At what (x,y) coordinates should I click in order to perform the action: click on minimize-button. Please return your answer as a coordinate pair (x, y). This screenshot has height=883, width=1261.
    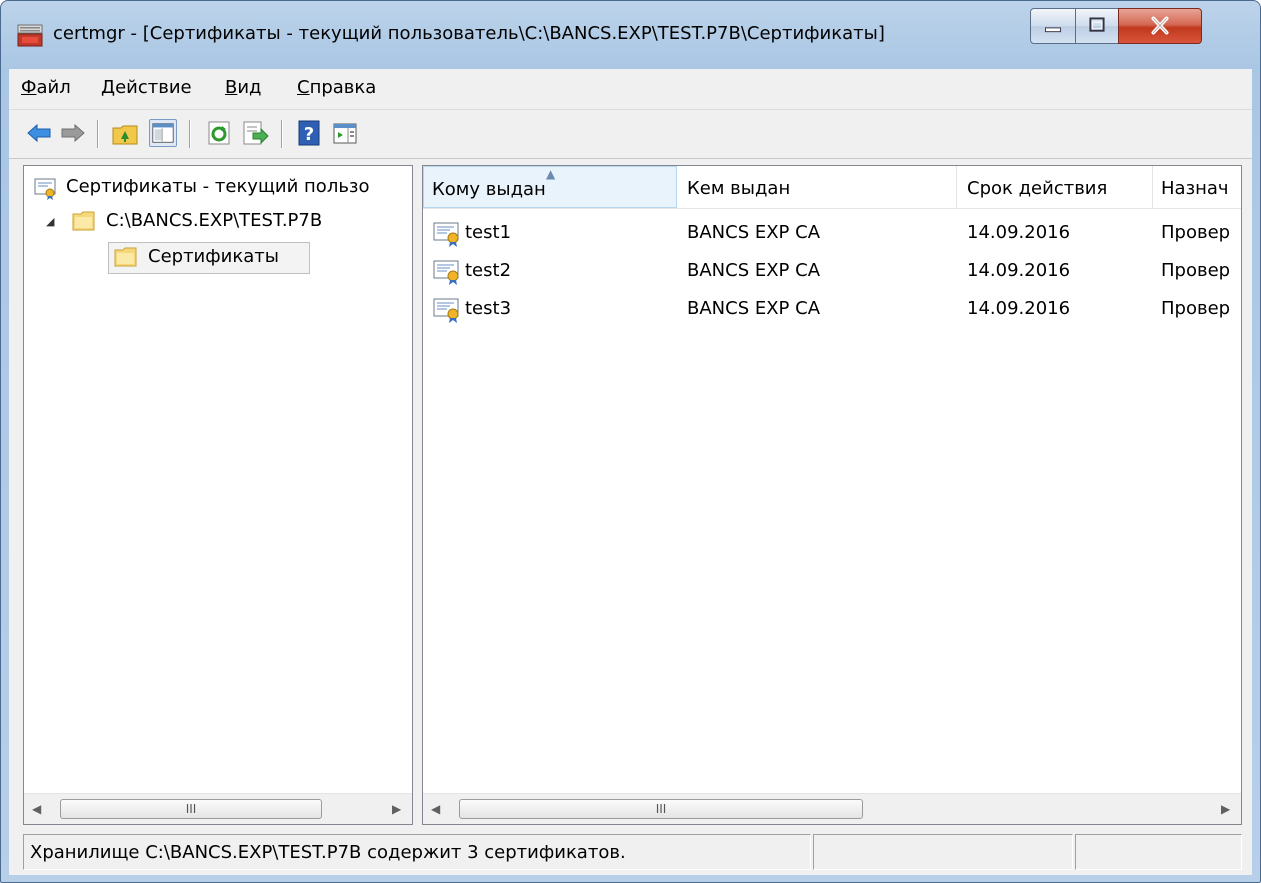
    Looking at the image, I should click on (1053, 26).